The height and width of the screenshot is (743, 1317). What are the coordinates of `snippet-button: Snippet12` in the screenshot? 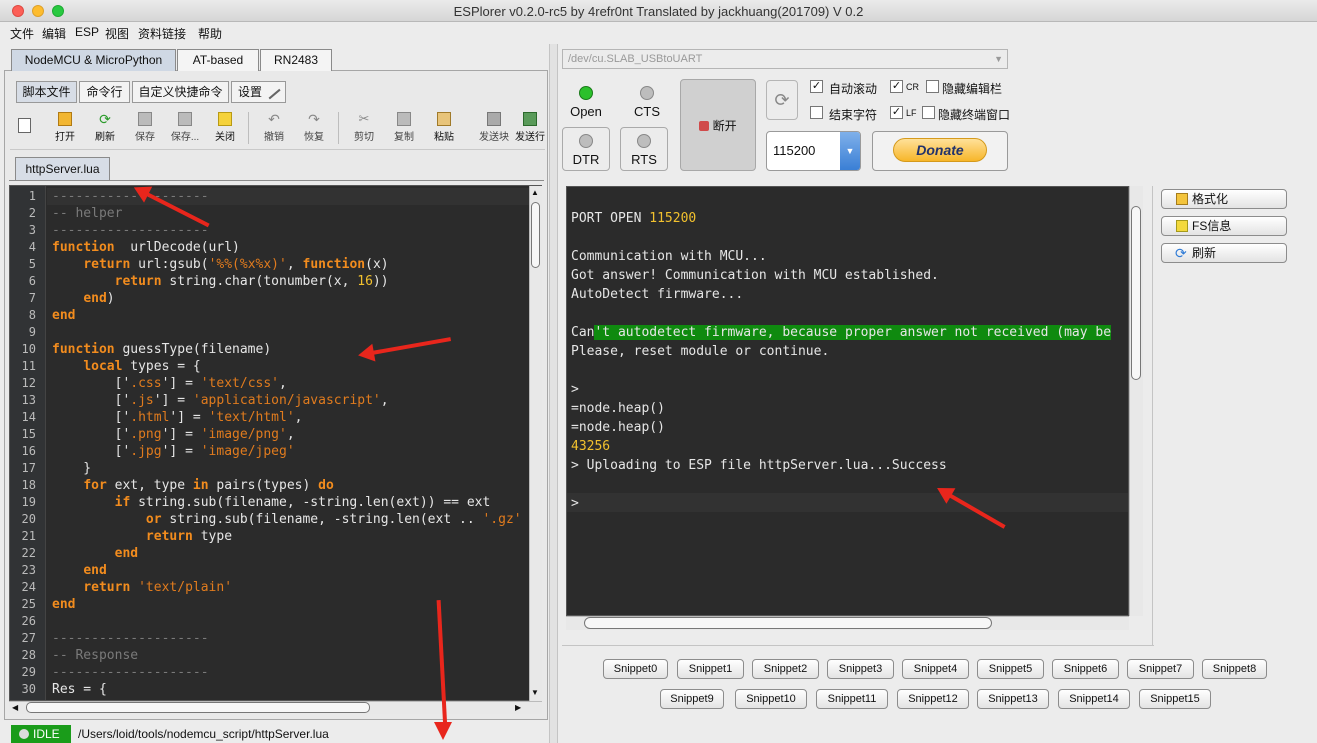 It's located at (933, 699).